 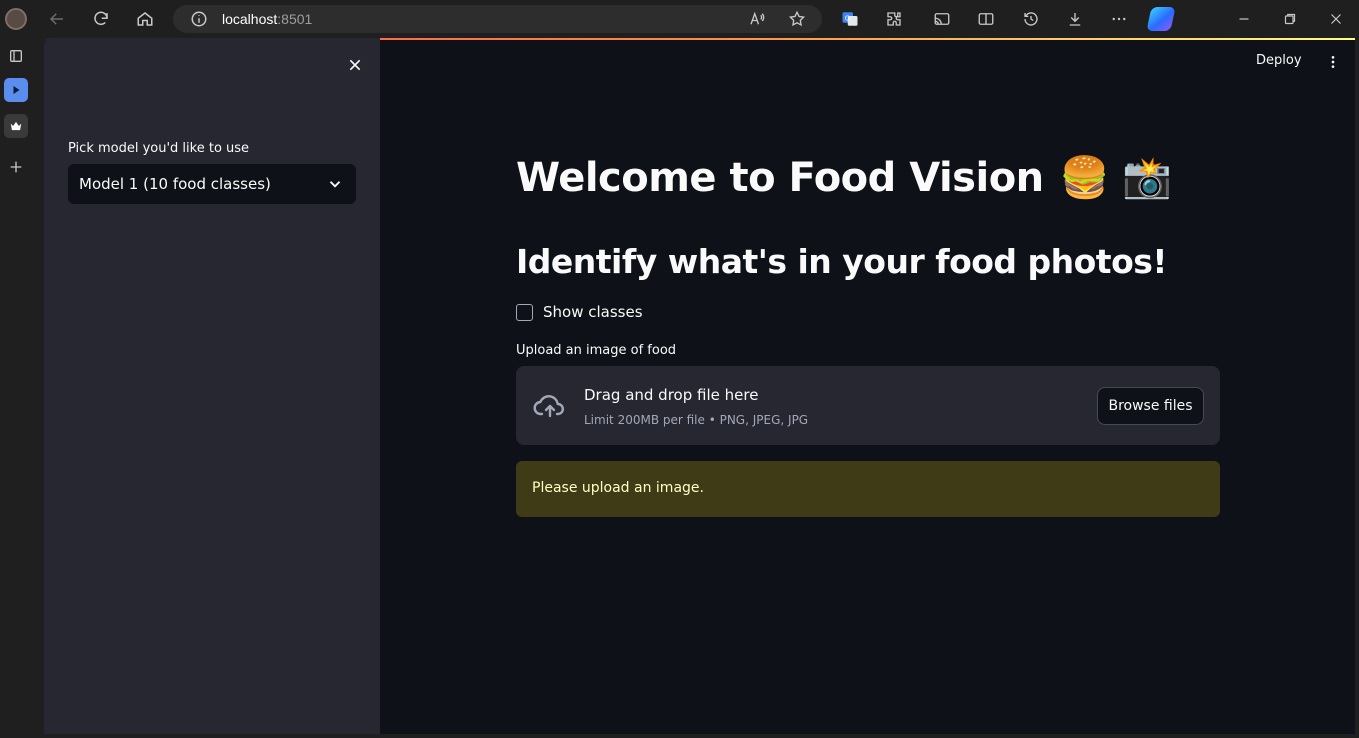 What do you see at coordinates (16, 167) in the screenshot?
I see `new-tab-plus-icon` at bounding box center [16, 167].